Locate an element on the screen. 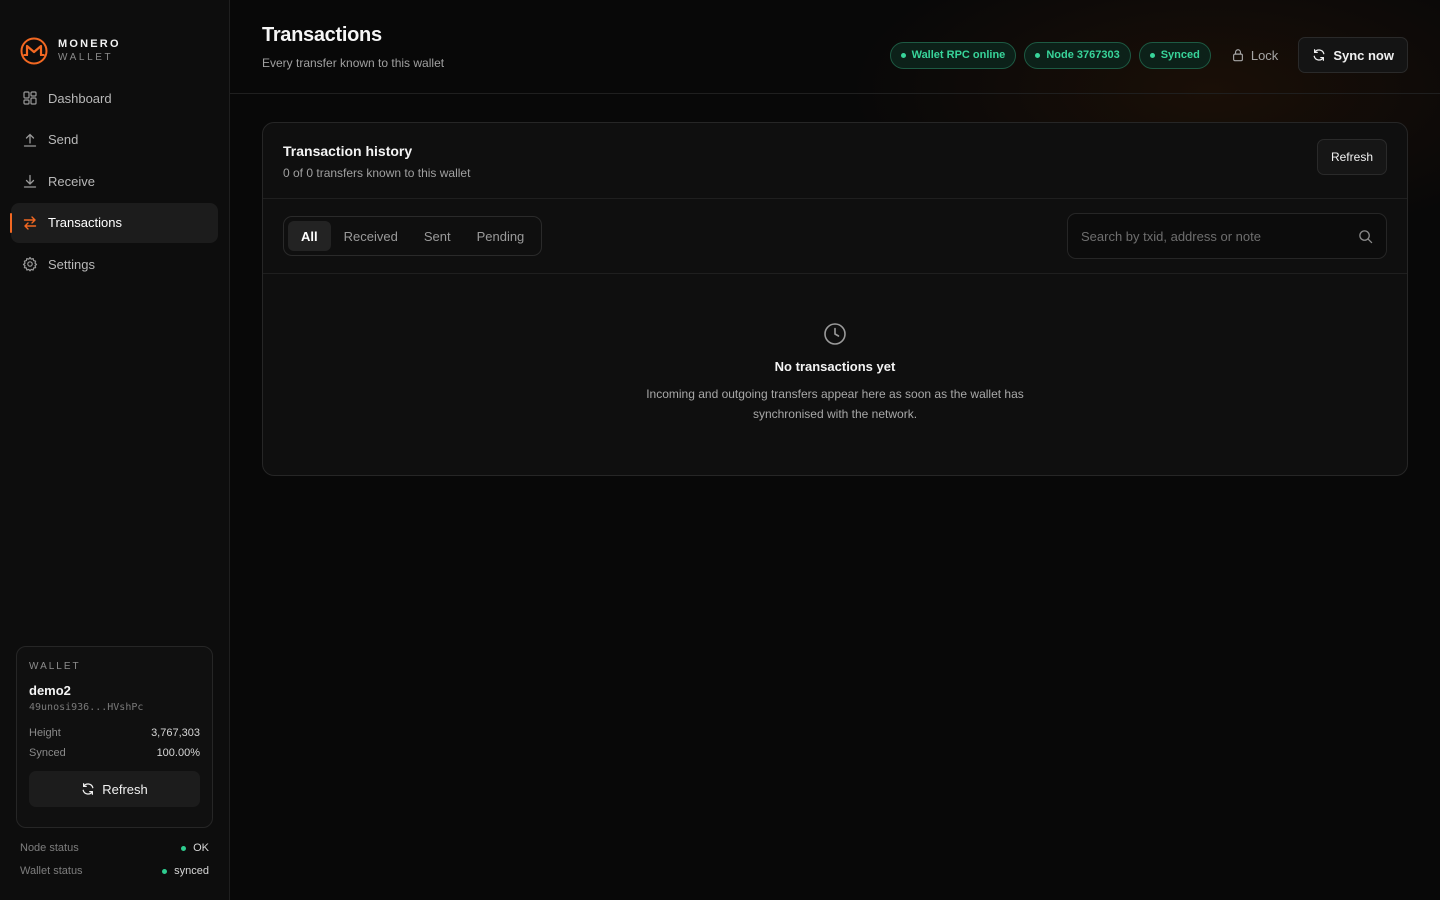  sidebar-item-label: Dashboard is located at coordinates (80, 98).